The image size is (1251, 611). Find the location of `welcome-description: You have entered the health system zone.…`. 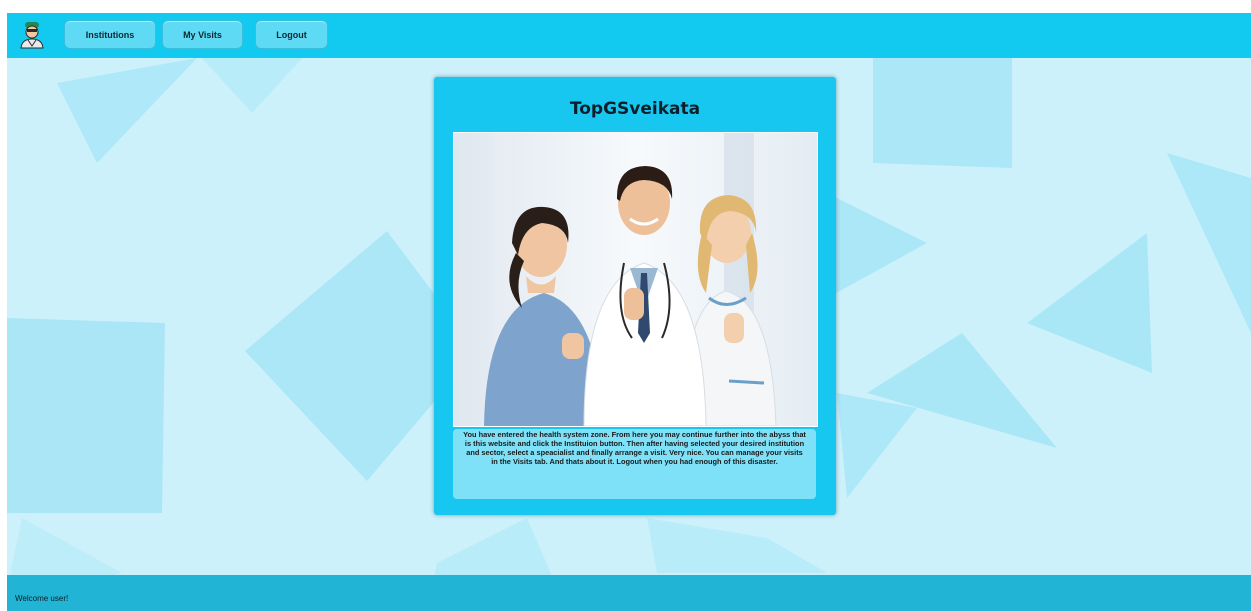

welcome-description: You have entered the health system zone.… is located at coordinates (634, 464).